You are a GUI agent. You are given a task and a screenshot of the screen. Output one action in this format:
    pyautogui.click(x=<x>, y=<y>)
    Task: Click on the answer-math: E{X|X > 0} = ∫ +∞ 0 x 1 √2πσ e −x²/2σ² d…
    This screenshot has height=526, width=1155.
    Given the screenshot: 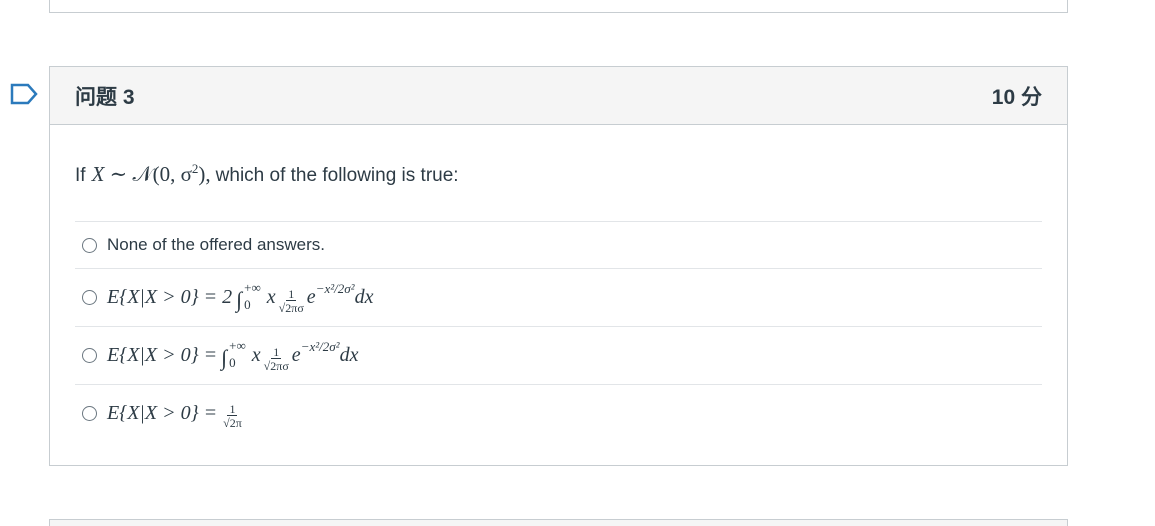 What is the action you would take?
    pyautogui.click(x=233, y=355)
    